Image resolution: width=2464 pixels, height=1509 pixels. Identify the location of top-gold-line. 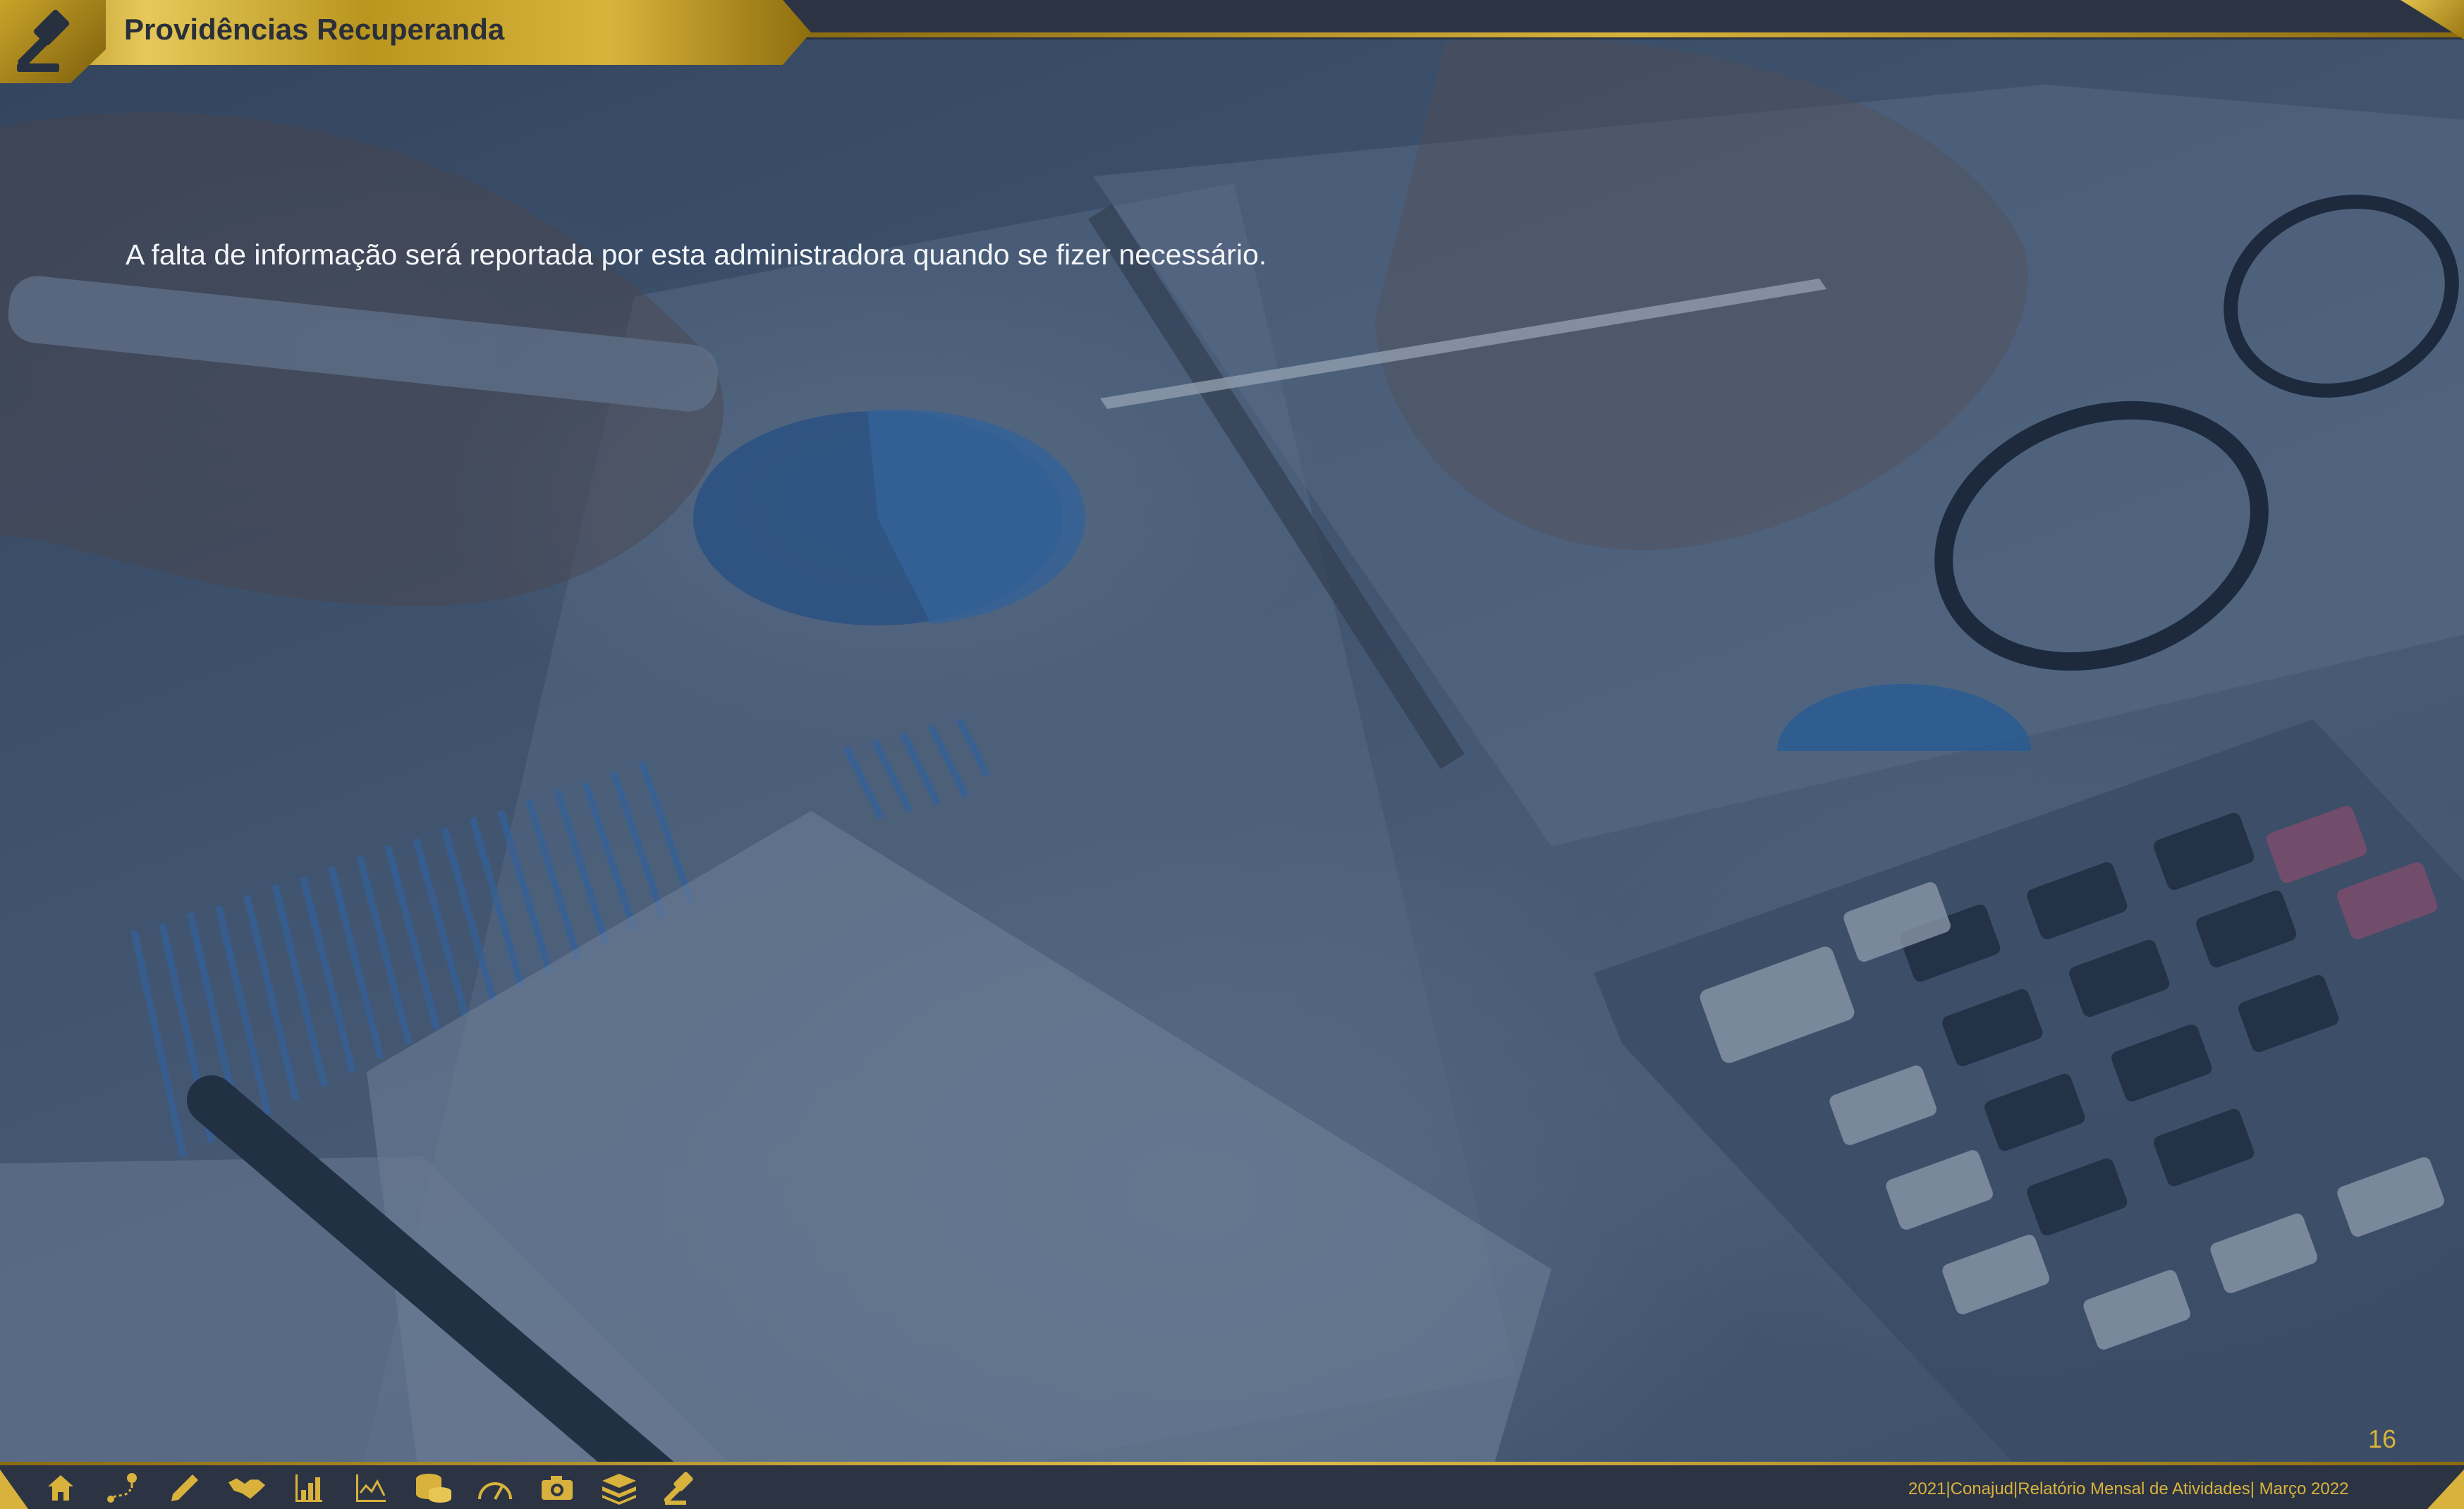
(1631, 34).